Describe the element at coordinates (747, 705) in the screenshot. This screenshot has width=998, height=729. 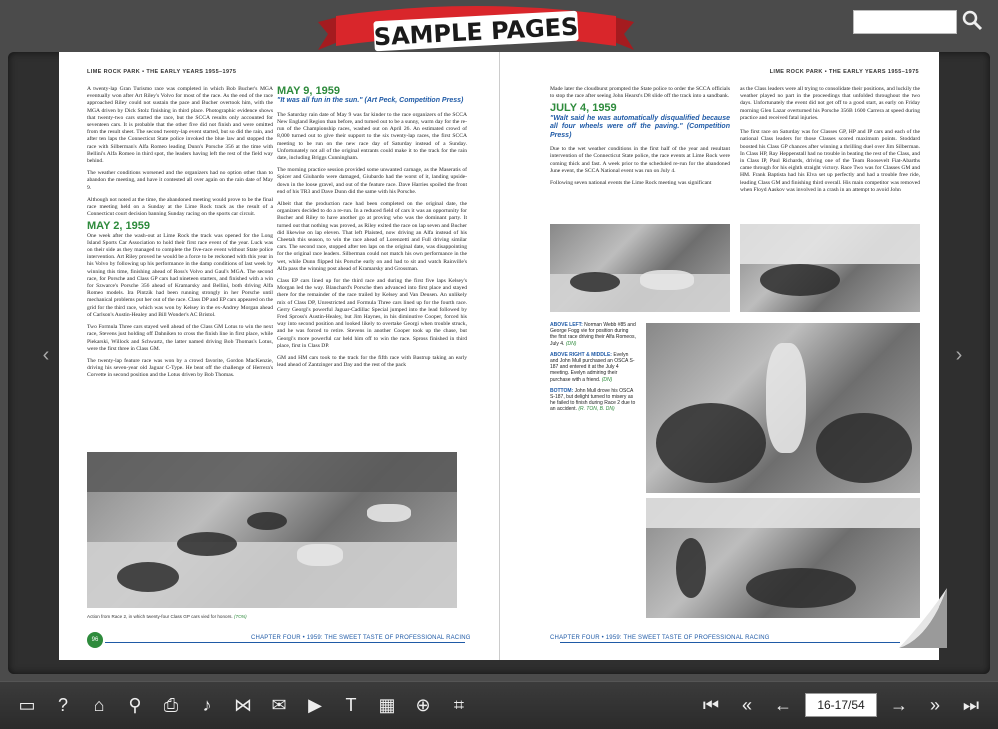
I see `fast-back-icon: «` at that location.